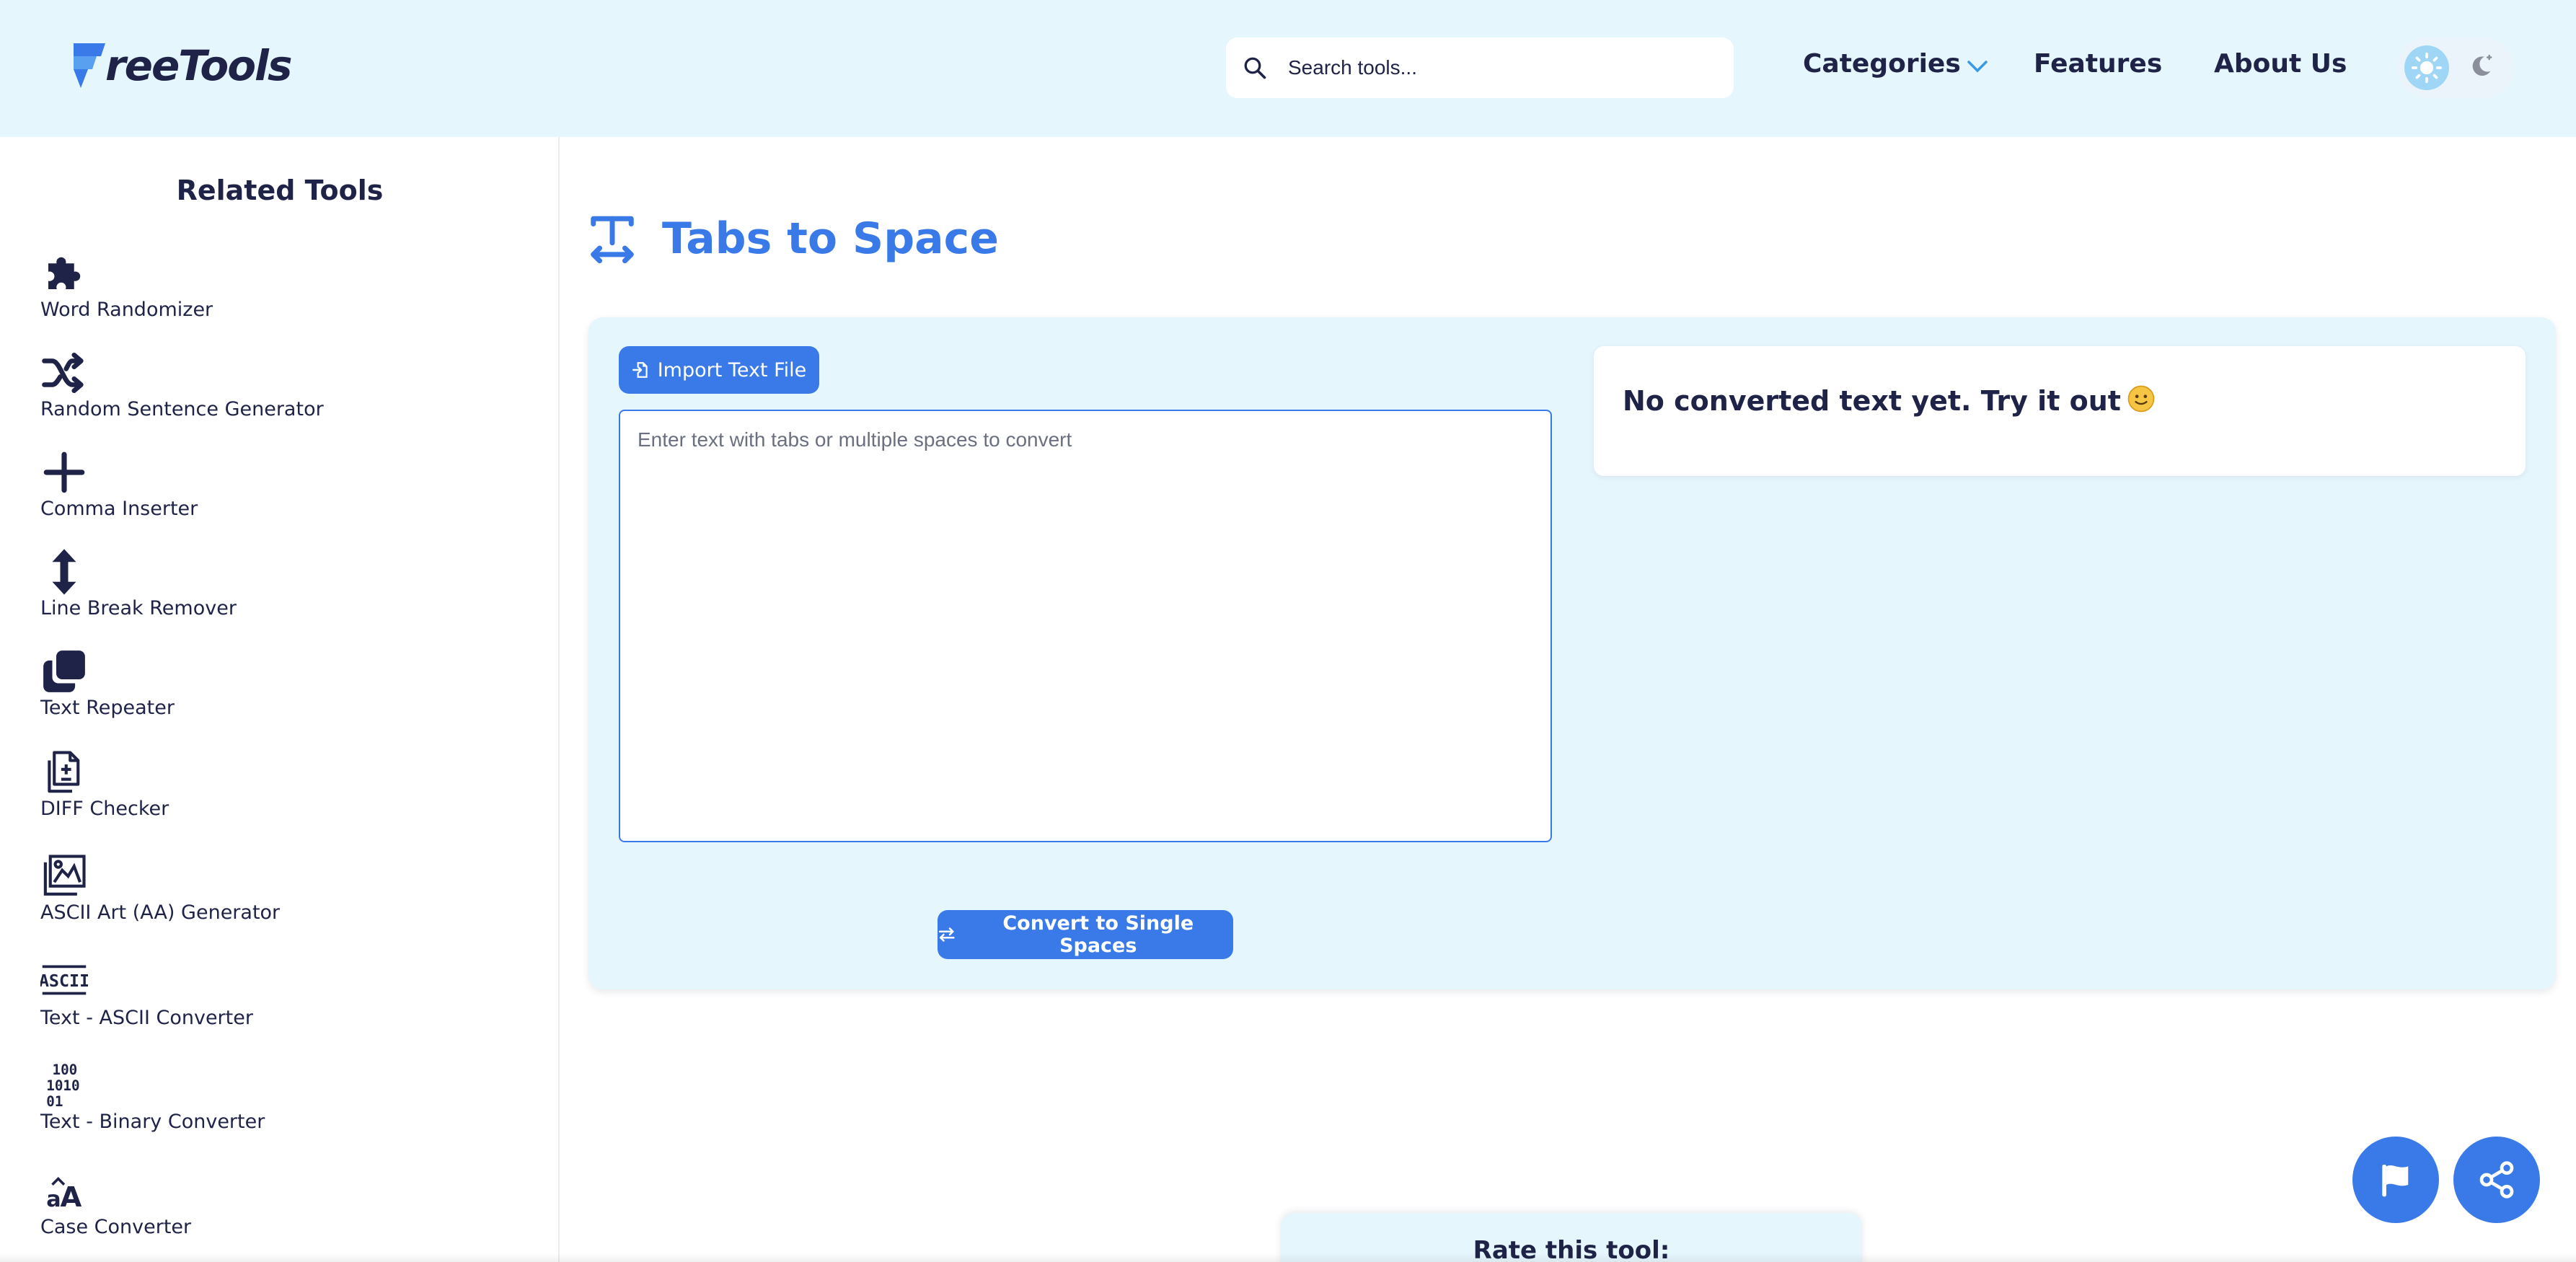 The image size is (2576, 1262). What do you see at coordinates (285, 484) in the screenshot?
I see `sidebar-item-comma-inserter: Comma Inserter` at bounding box center [285, 484].